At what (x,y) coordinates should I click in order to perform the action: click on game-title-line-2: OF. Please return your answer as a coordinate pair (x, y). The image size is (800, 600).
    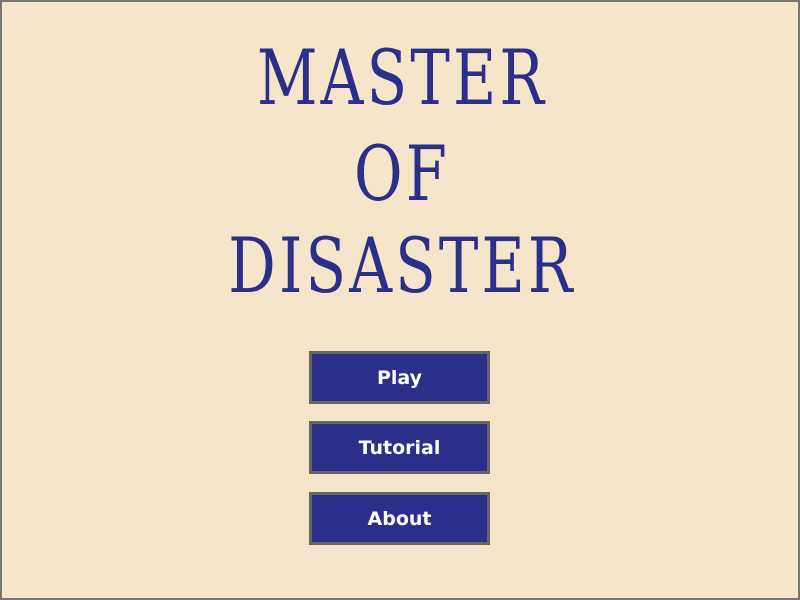
    Looking at the image, I should click on (402, 173).